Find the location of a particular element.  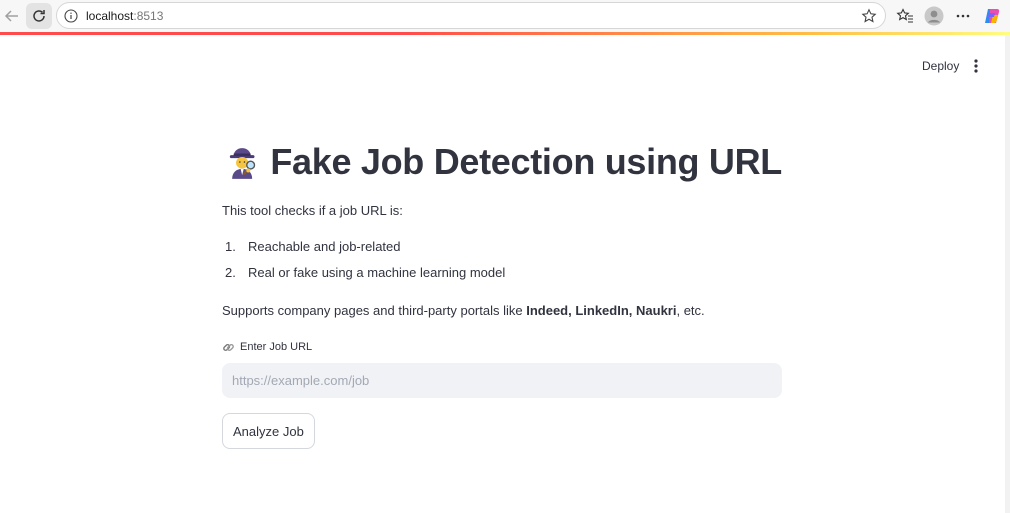

reload-icon is located at coordinates (39, 16).